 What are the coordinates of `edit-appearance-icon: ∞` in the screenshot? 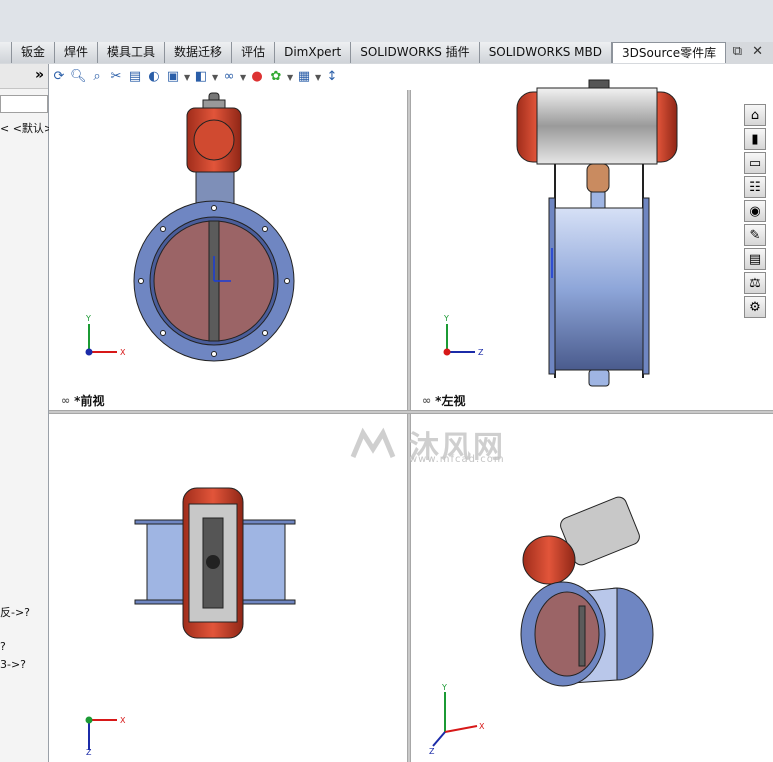 It's located at (229, 77).